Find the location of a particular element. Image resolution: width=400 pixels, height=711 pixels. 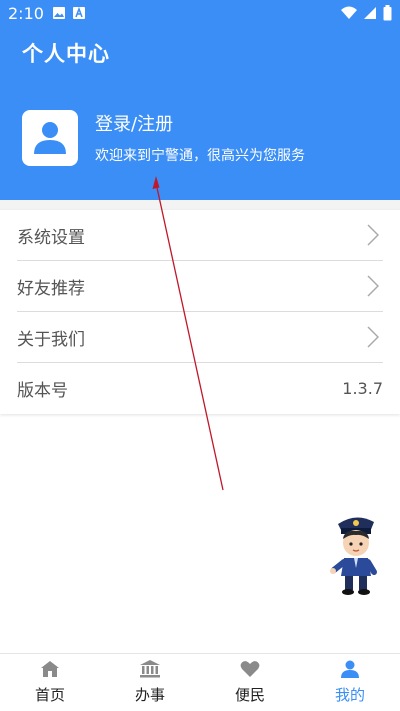

menu-item-label: 好友推荐 is located at coordinates (51, 288).